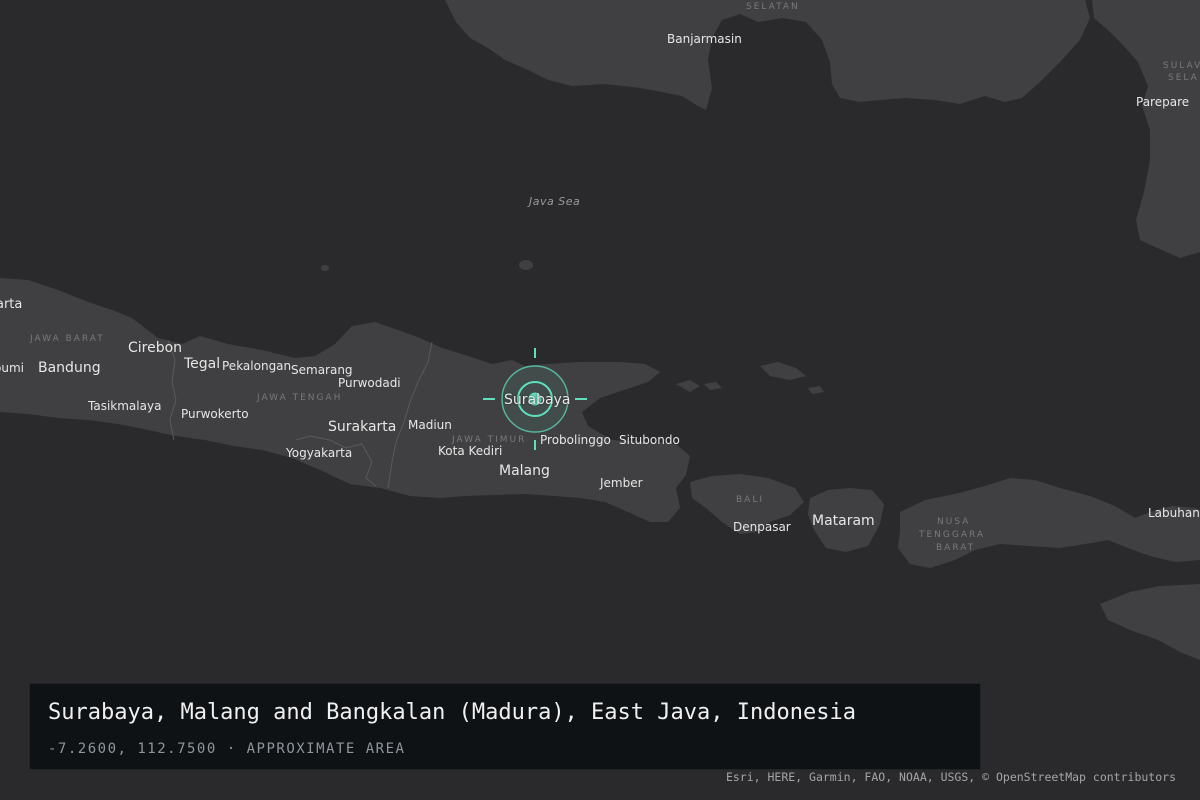 The height and width of the screenshot is (800, 1200). I want to click on marker-label-surabaya: Surabaya, so click(537, 400).